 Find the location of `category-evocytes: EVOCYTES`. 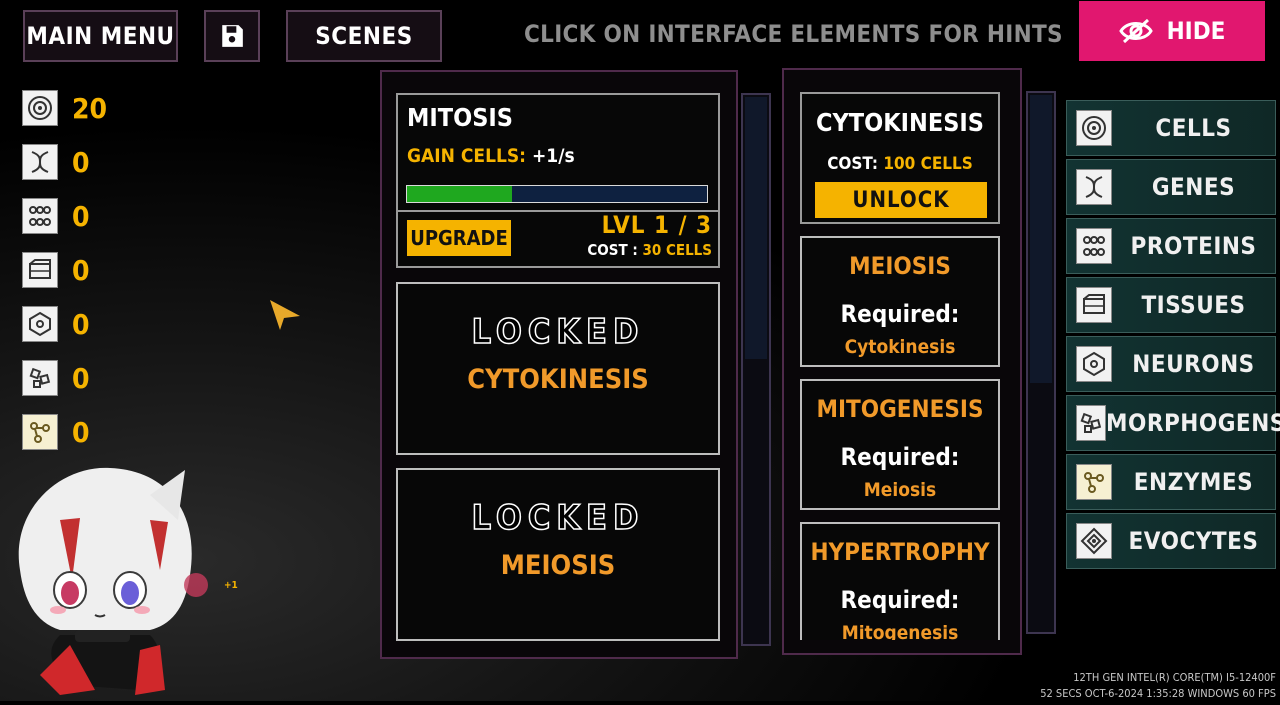

category-evocytes: EVOCYTES is located at coordinates (1171, 541).